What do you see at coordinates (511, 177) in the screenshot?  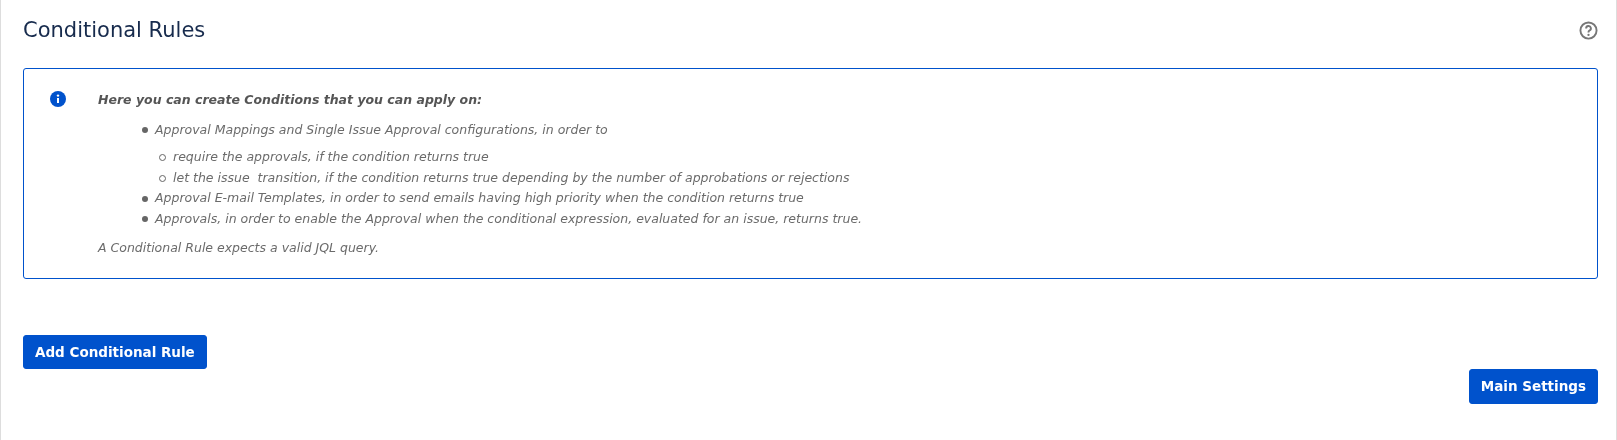 I see `list-item-text: let the issue transition, if the condition returns true depending by the number of approbations or rejections` at bounding box center [511, 177].